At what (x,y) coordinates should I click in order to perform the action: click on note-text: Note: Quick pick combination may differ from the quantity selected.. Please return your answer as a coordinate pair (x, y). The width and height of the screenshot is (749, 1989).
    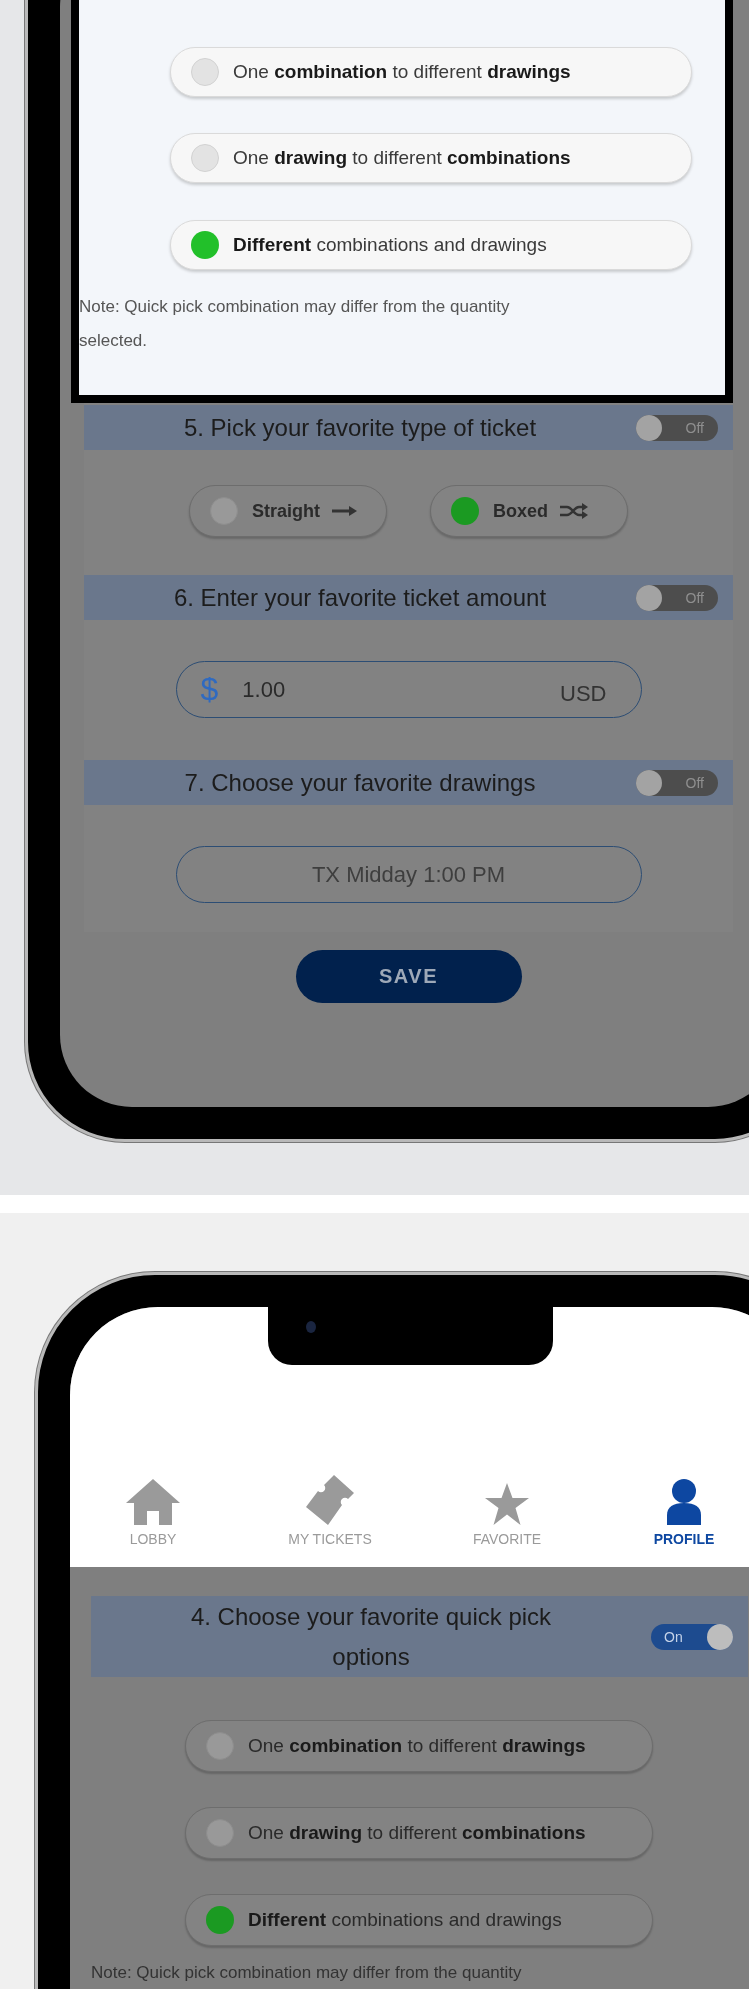
    Looking at the image, I should click on (295, 324).